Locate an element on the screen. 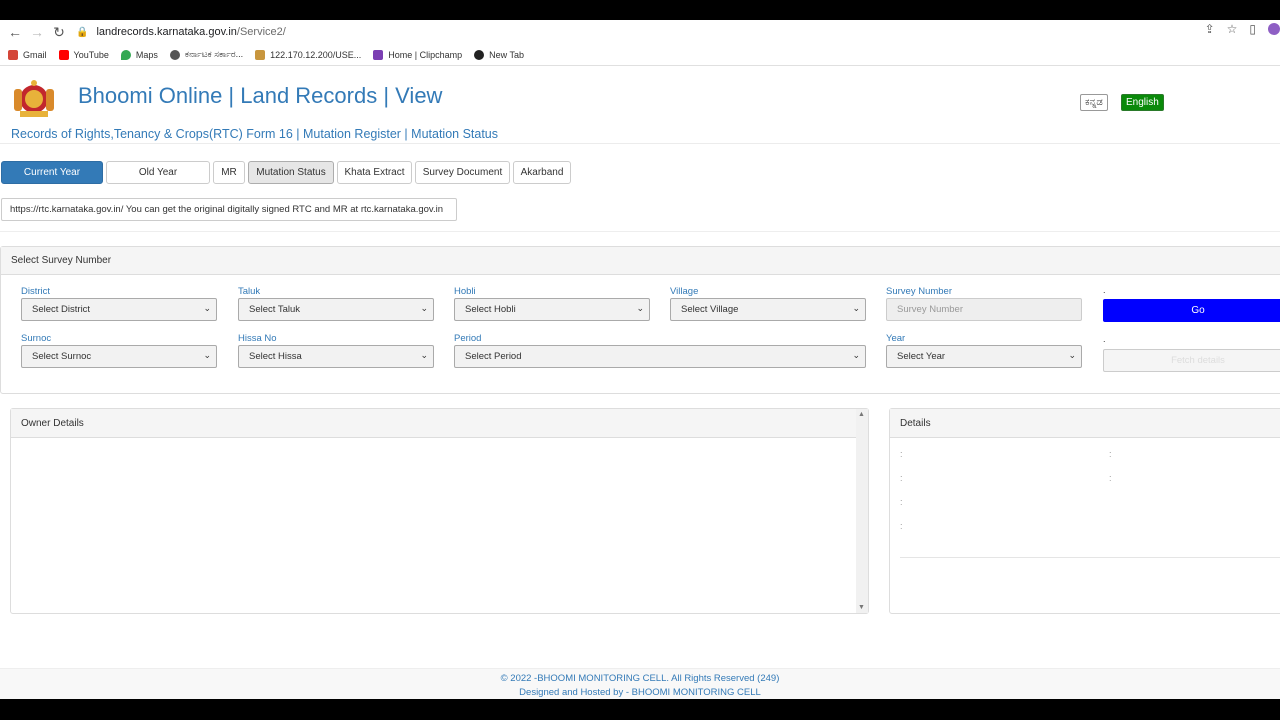  year-value: Select Year is located at coordinates (921, 356).